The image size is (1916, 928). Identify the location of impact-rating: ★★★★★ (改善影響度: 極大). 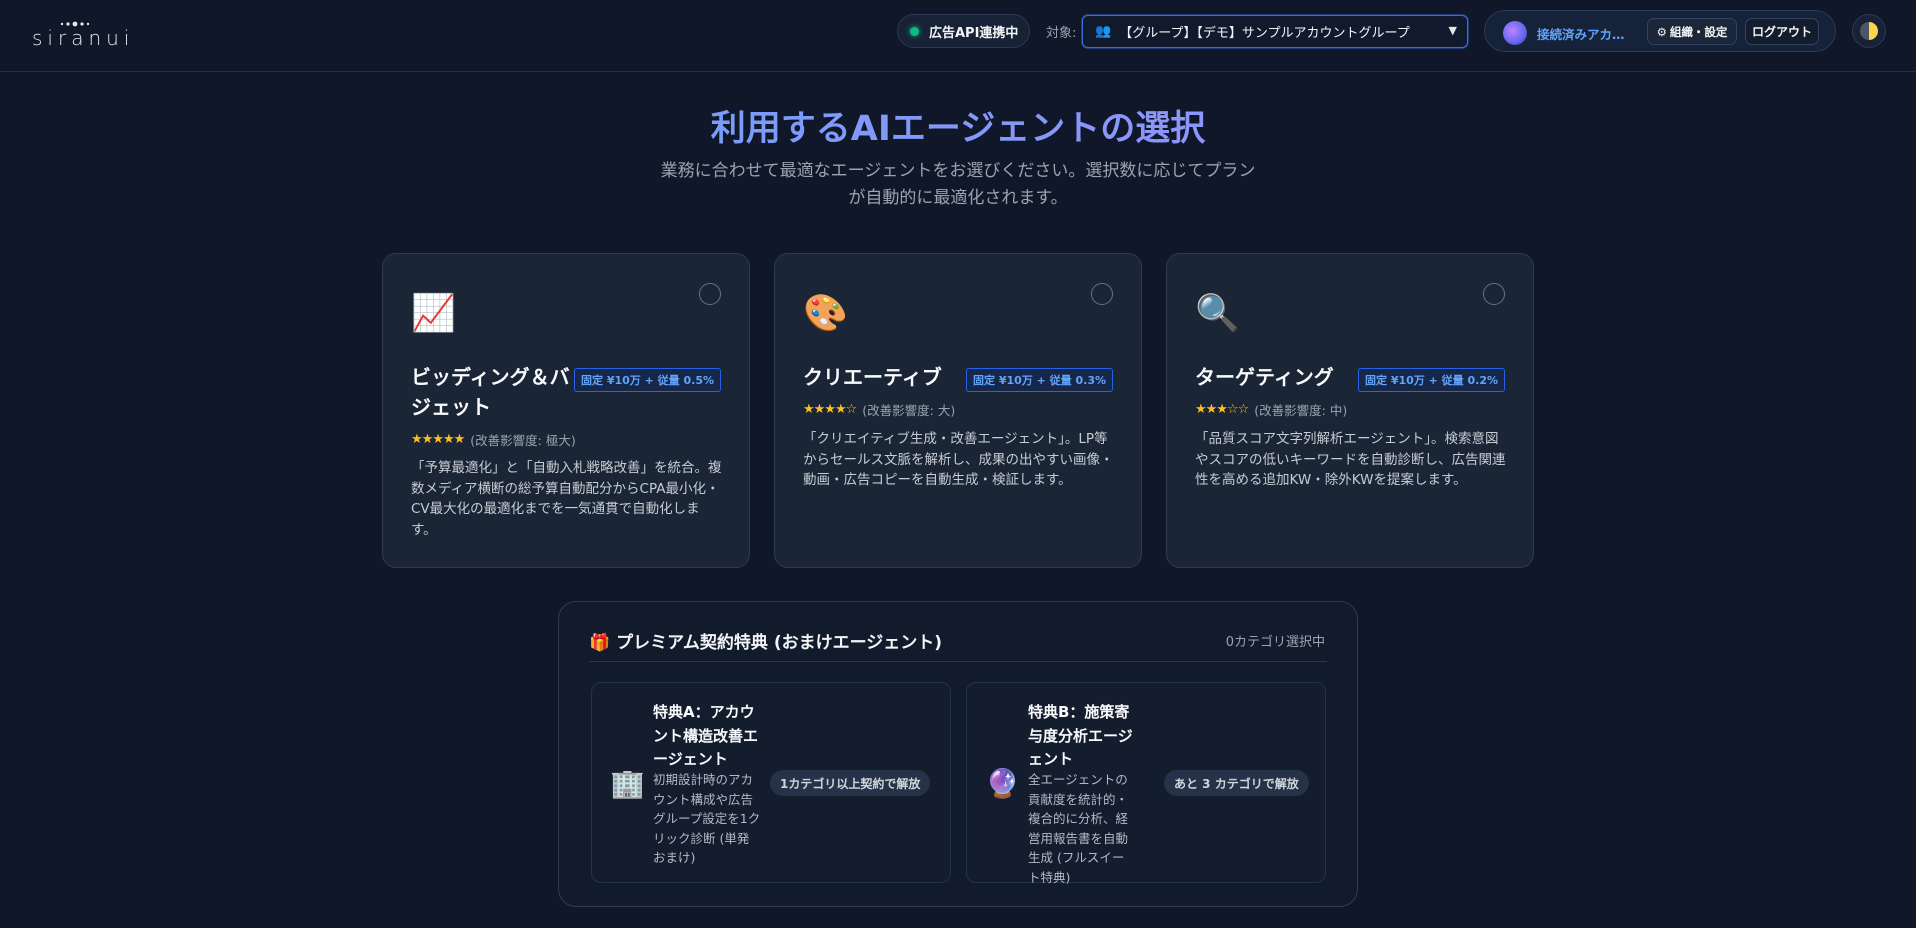
(493, 439).